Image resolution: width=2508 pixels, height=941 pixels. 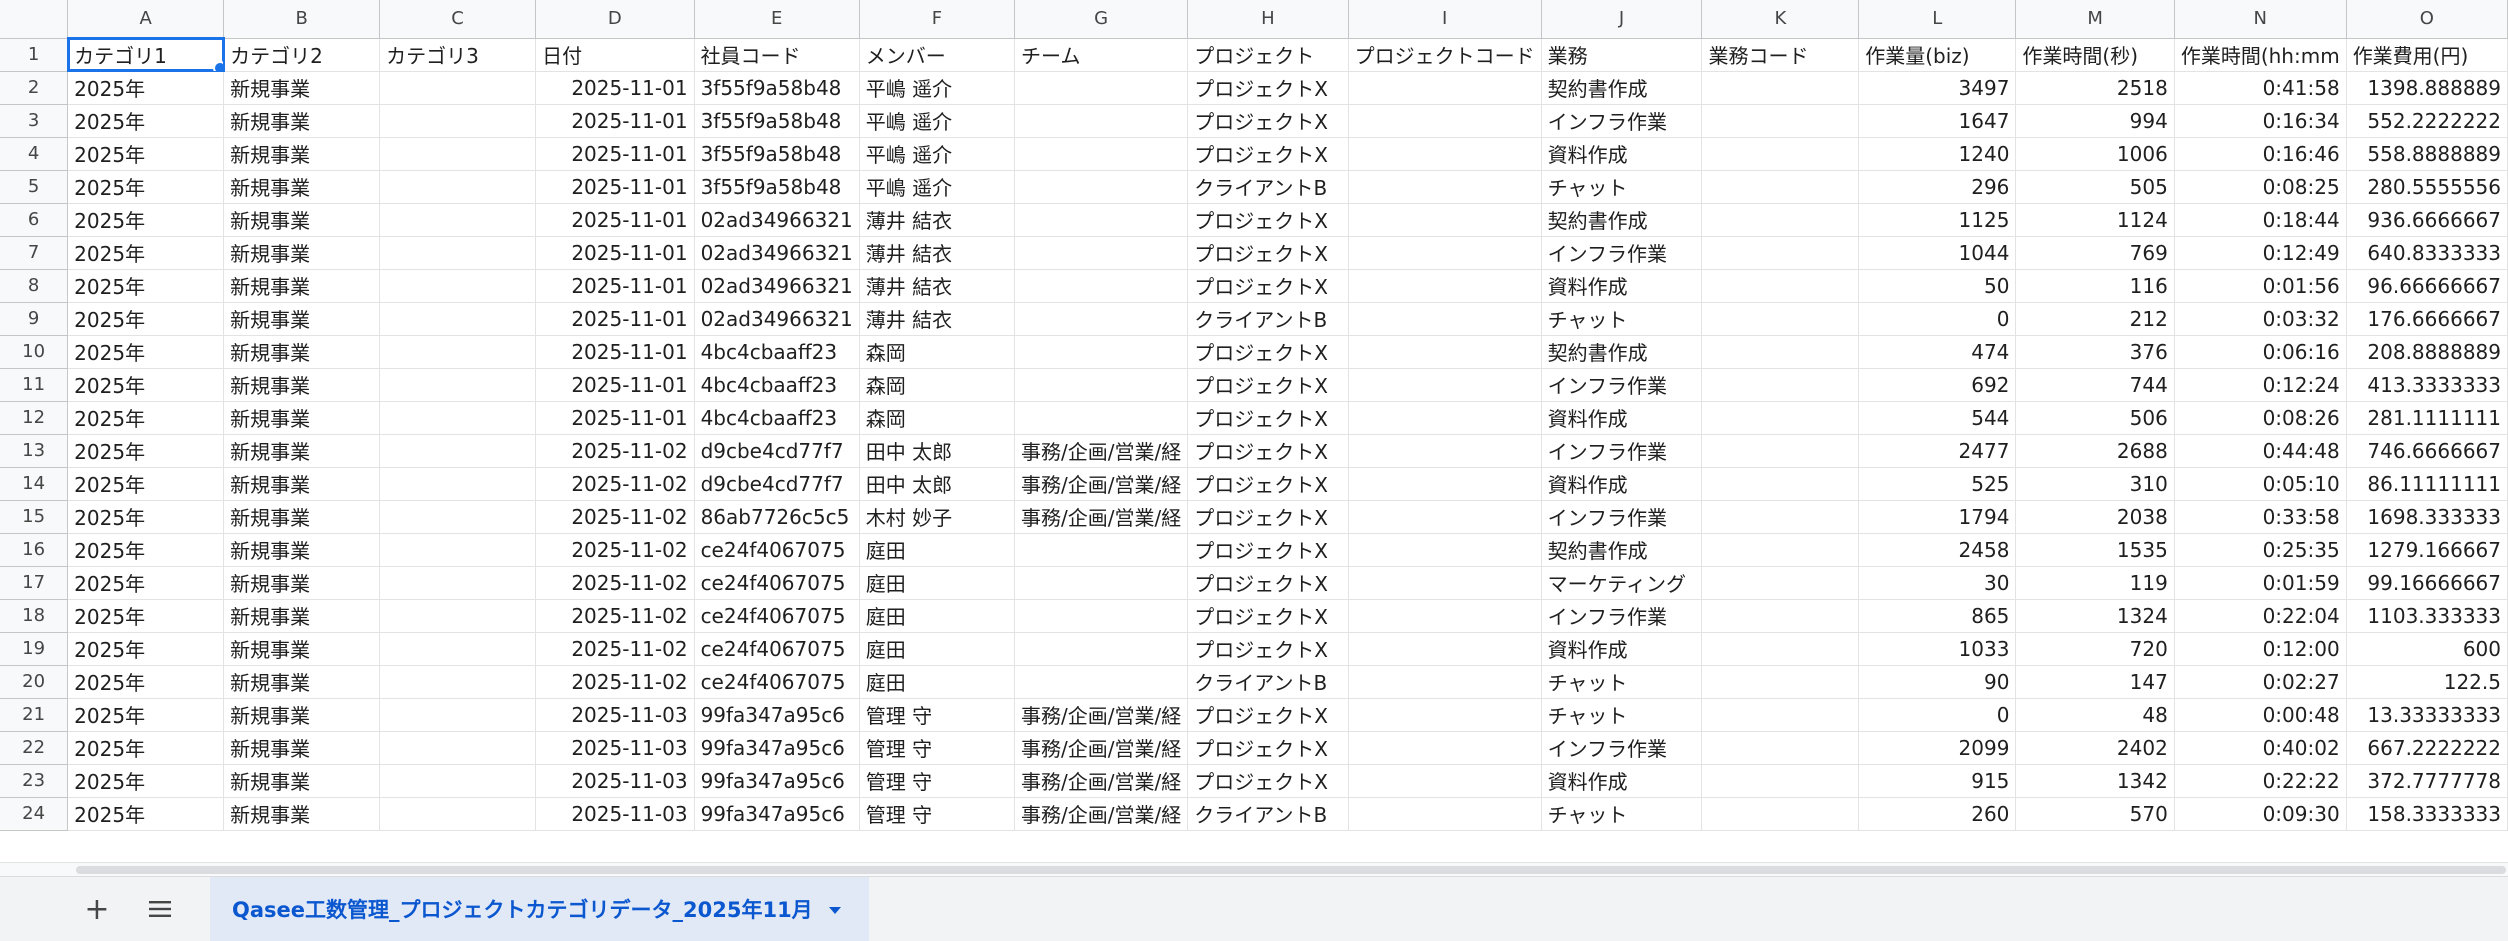 What do you see at coordinates (937, 352) in the screenshot?
I see `cell: 森岡` at bounding box center [937, 352].